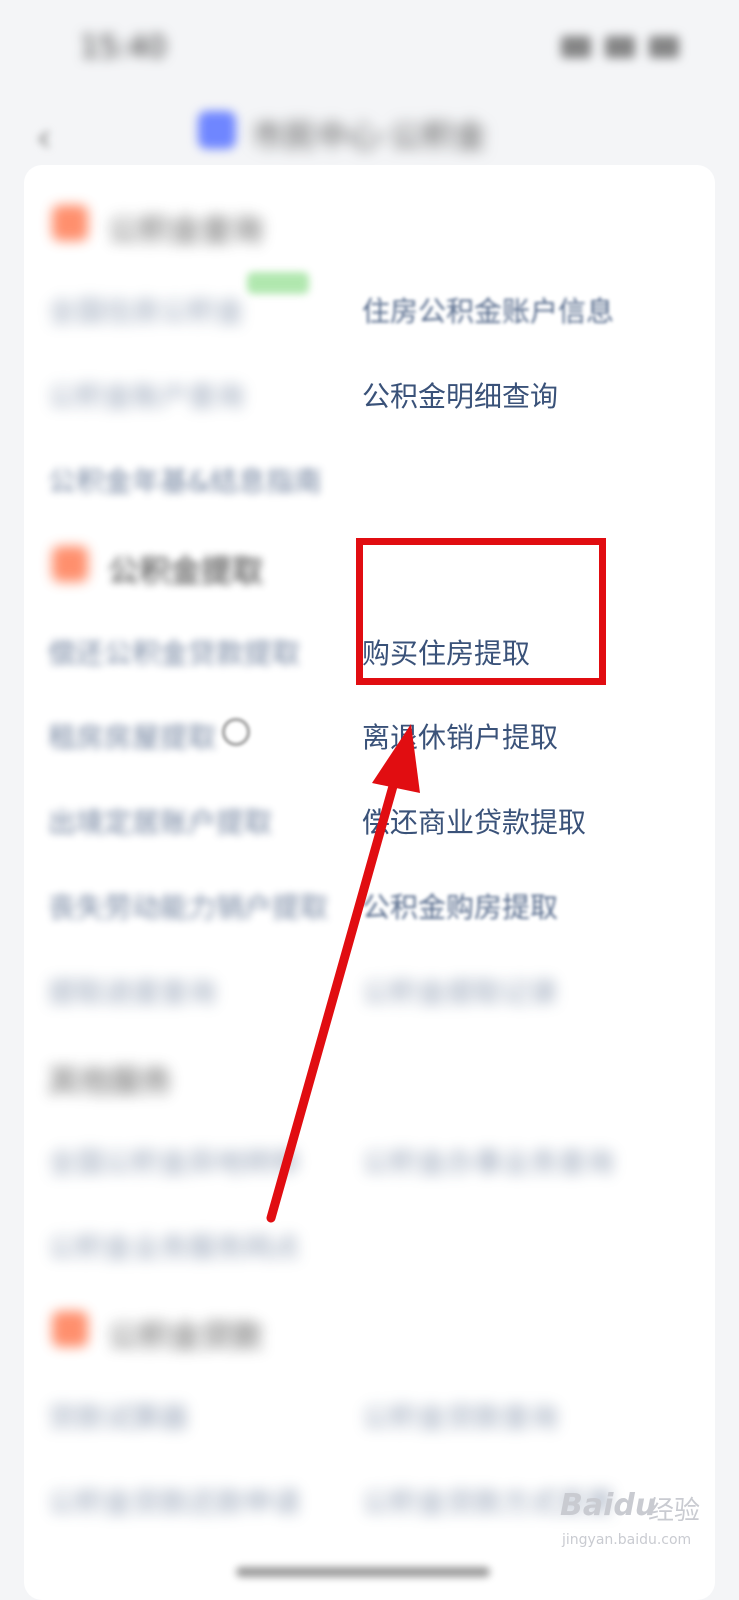 Image resolution: width=739 pixels, height=1600 pixels. I want to click on watermark-logo: Baidu, so click(608, 1505).